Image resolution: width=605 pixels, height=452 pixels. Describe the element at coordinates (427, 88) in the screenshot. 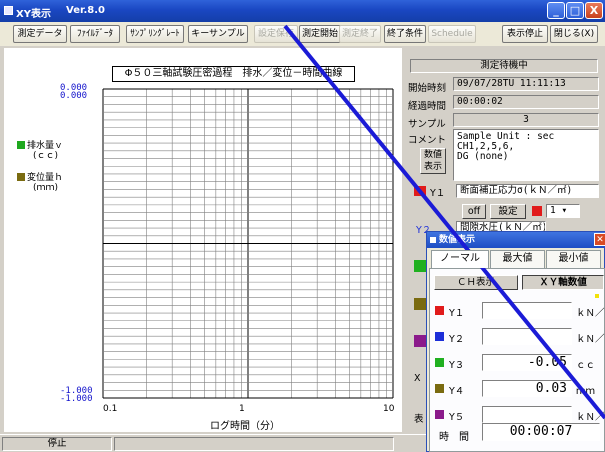

I see `start-time-label: 開始時刻` at that location.